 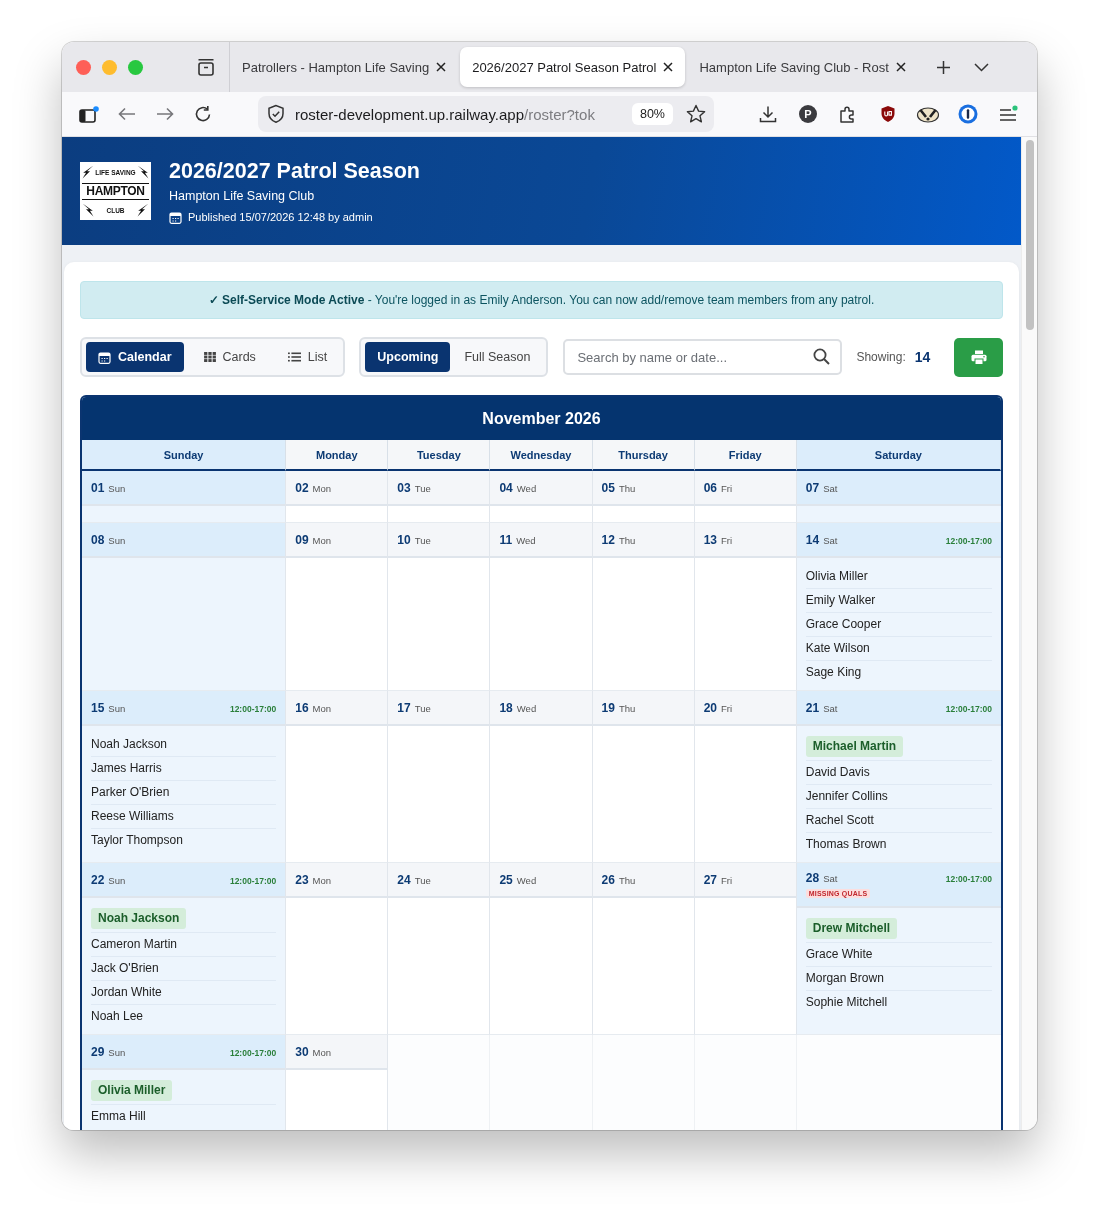 What do you see at coordinates (833, 672) in the screenshot?
I see `member-name: Sage King` at bounding box center [833, 672].